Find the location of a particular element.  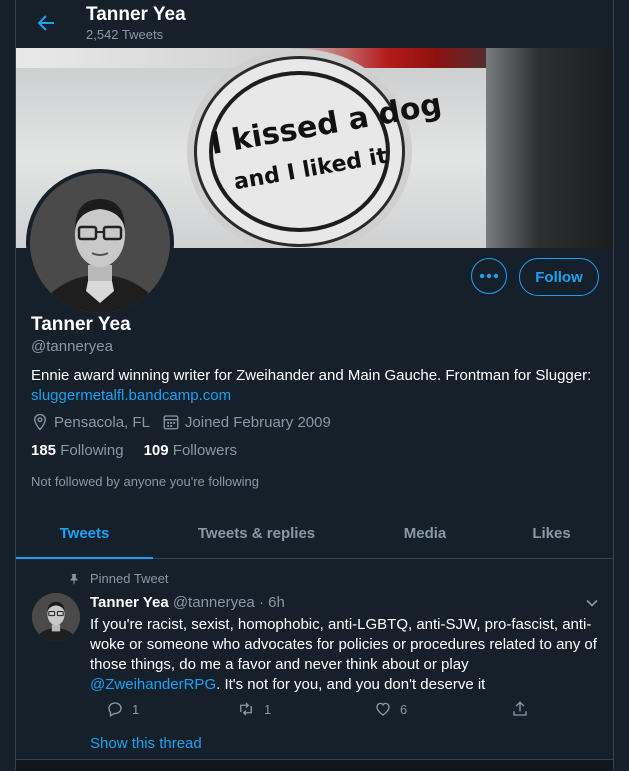

share-icon is located at coordinates (520, 708).